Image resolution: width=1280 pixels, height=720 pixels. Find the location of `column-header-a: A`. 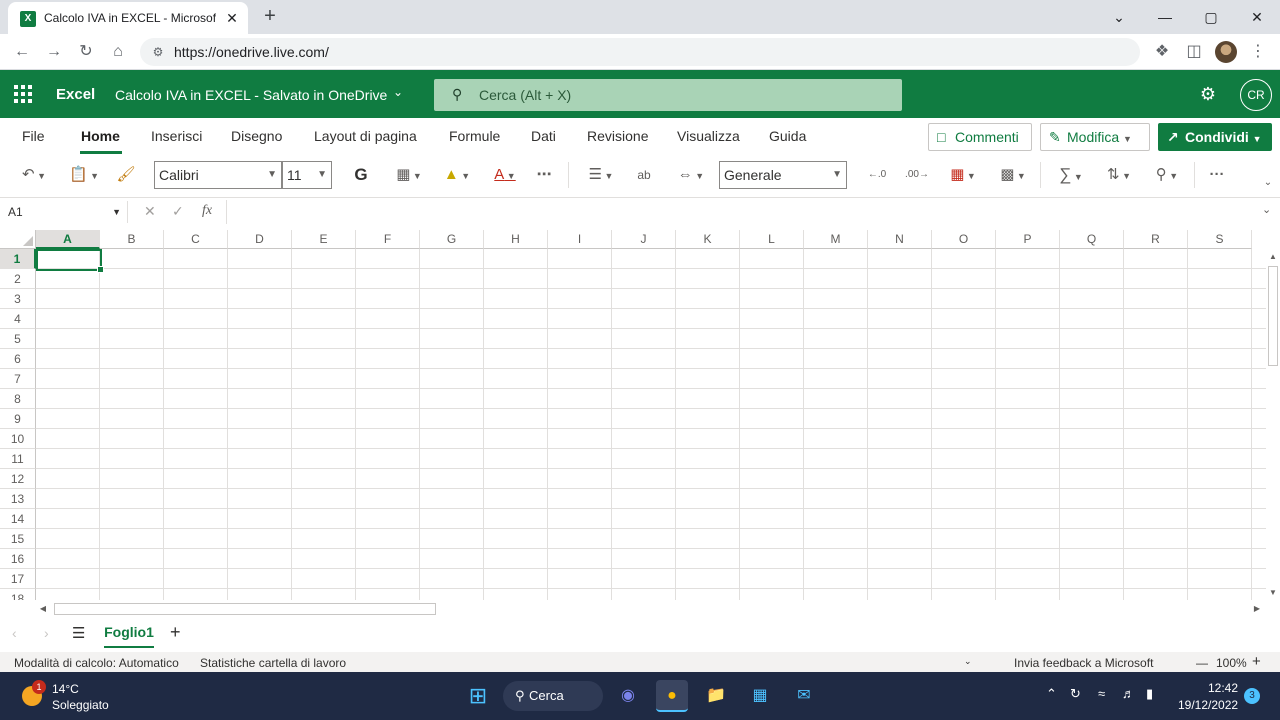

column-header-a: A is located at coordinates (68, 239).